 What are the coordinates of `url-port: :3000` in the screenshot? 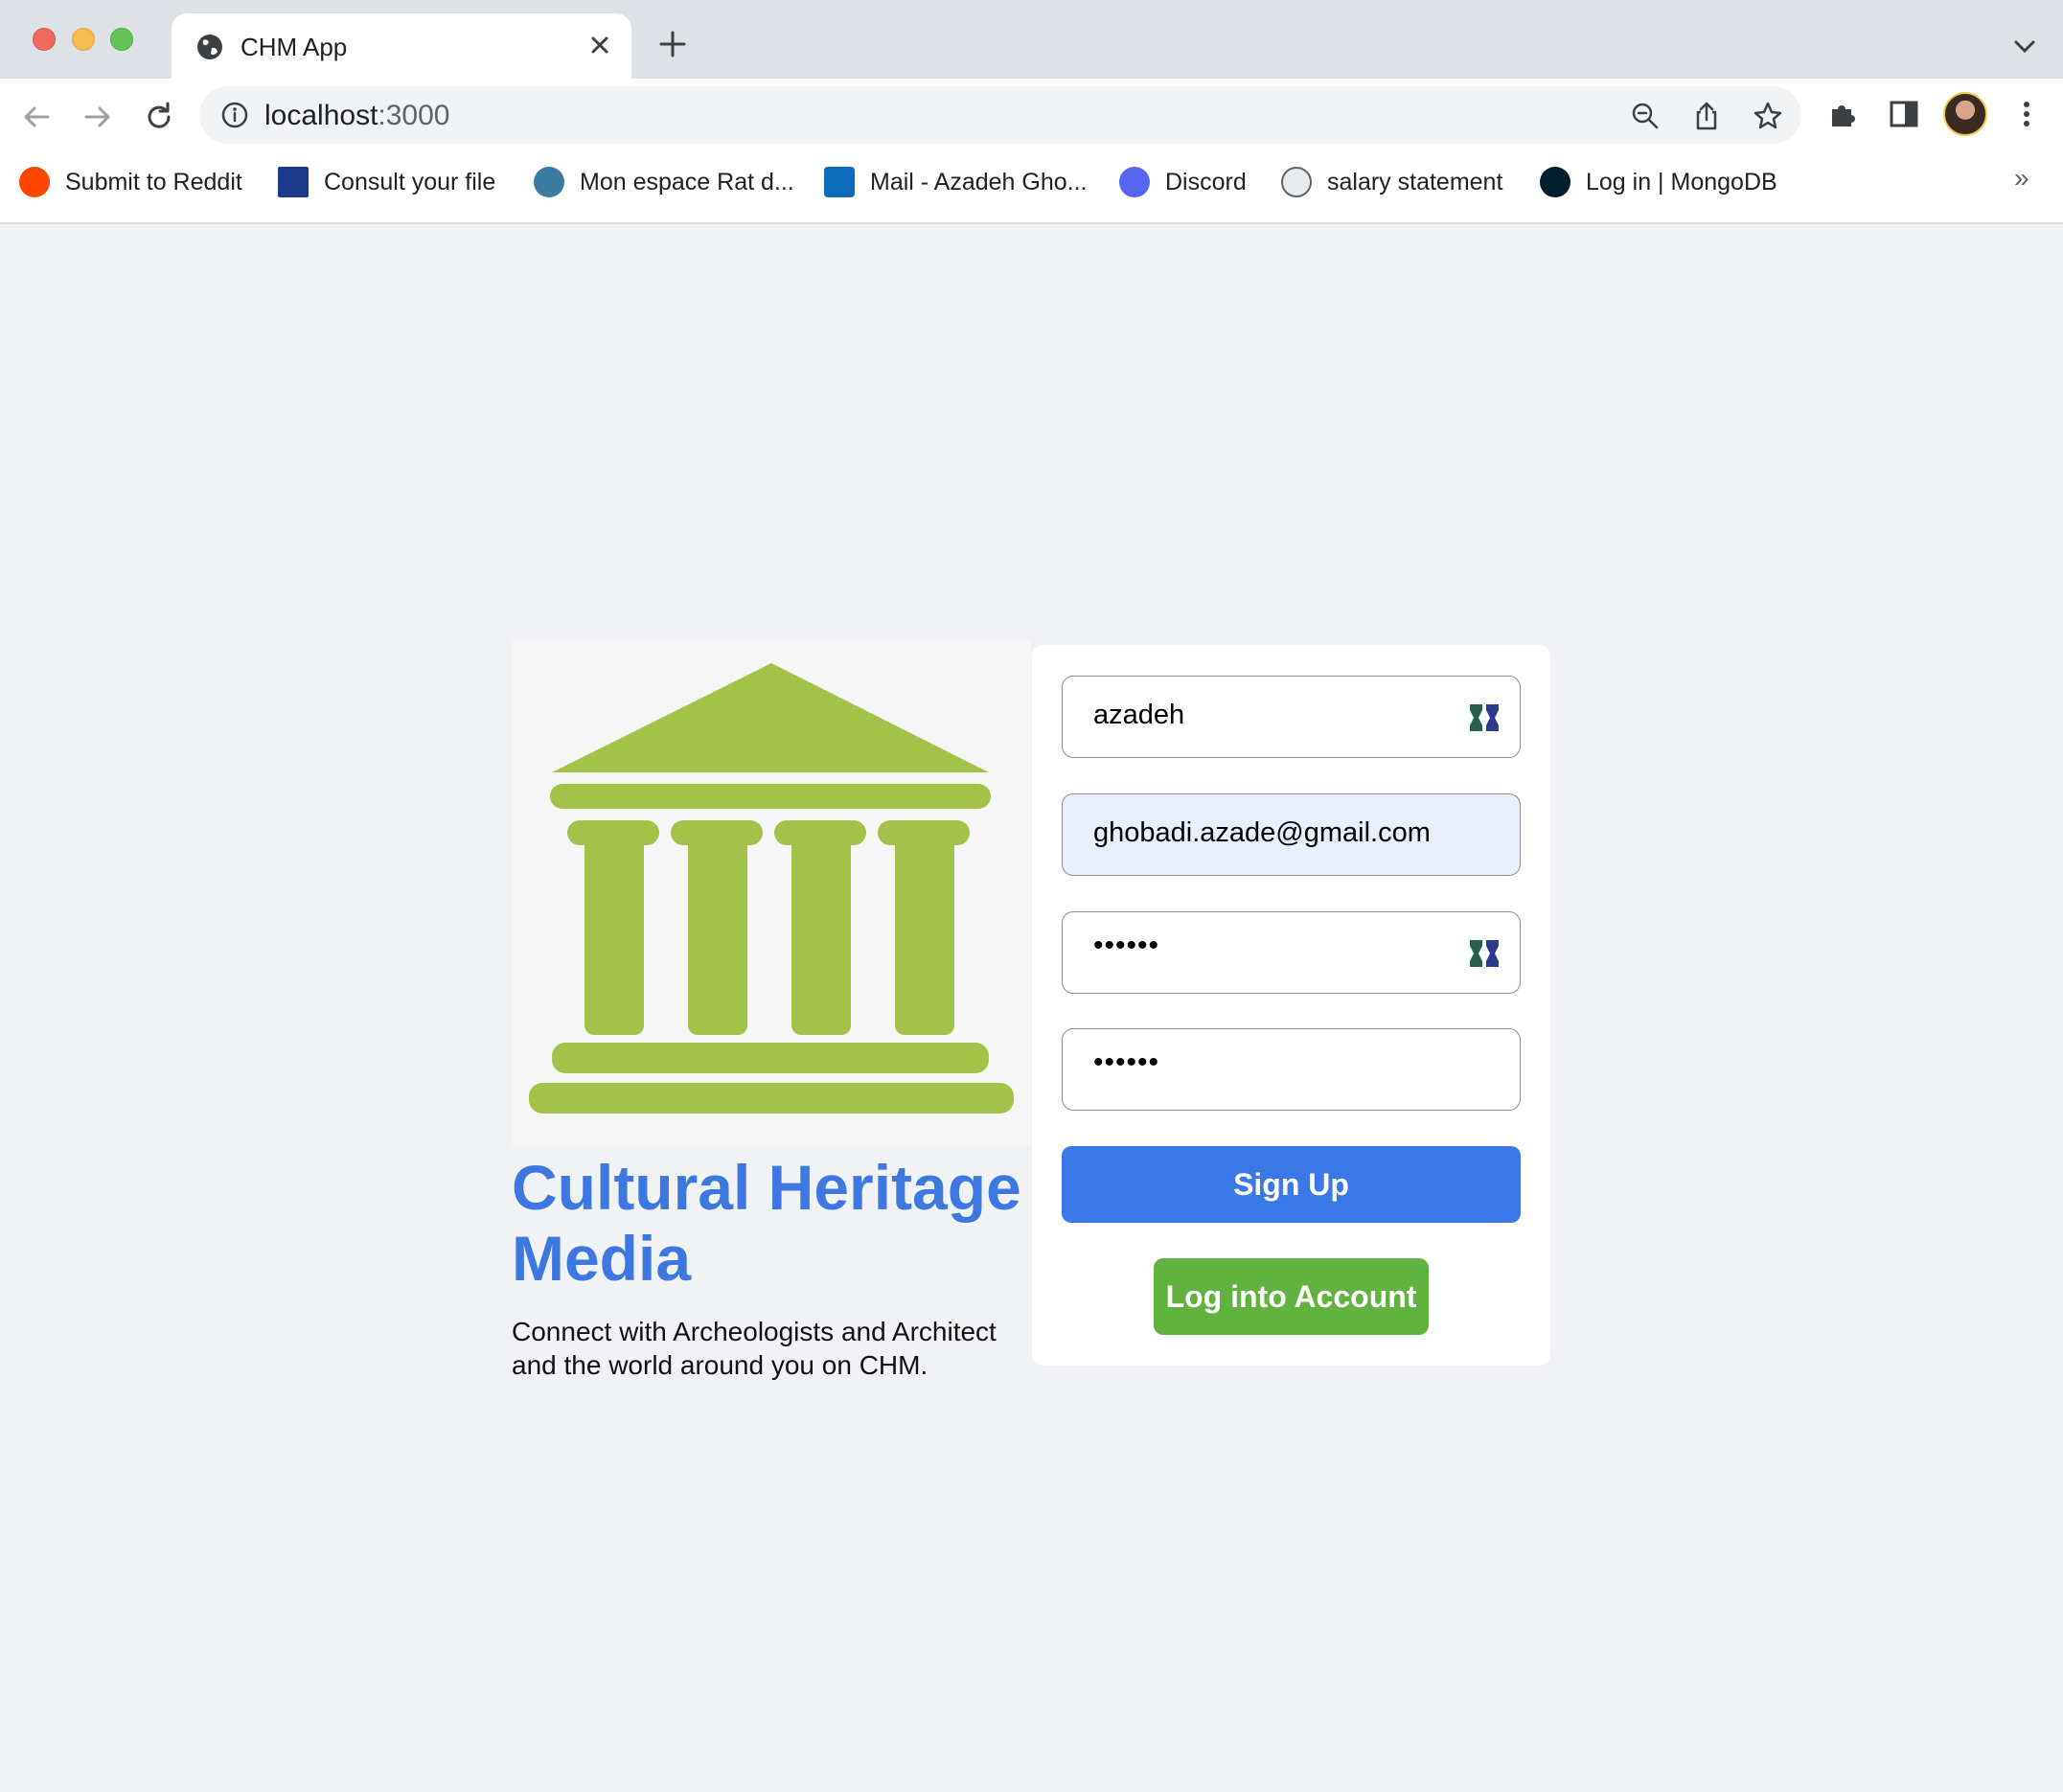 It's located at (414, 116).